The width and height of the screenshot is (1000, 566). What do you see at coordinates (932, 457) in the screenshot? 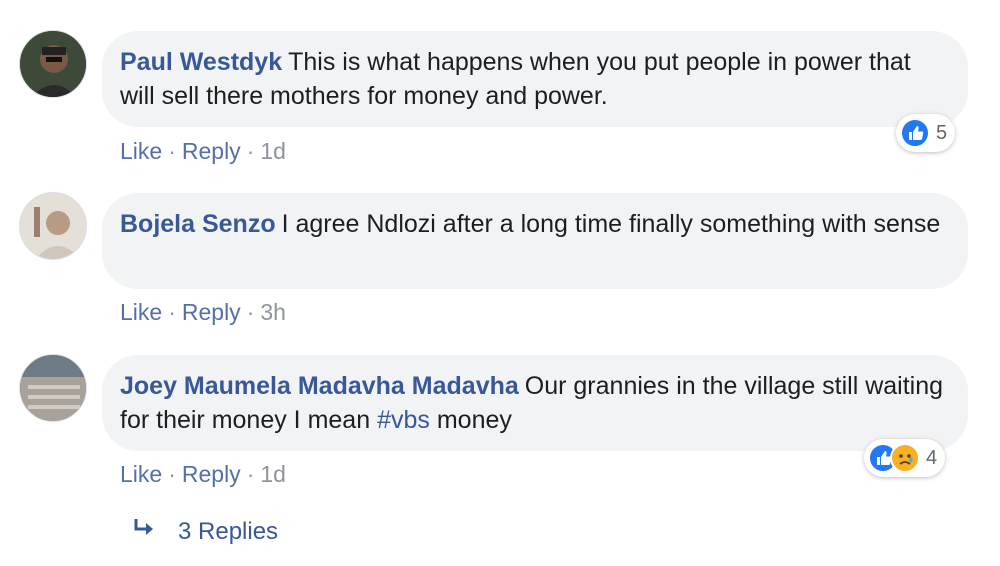
I see `reaction-count: 4` at bounding box center [932, 457].